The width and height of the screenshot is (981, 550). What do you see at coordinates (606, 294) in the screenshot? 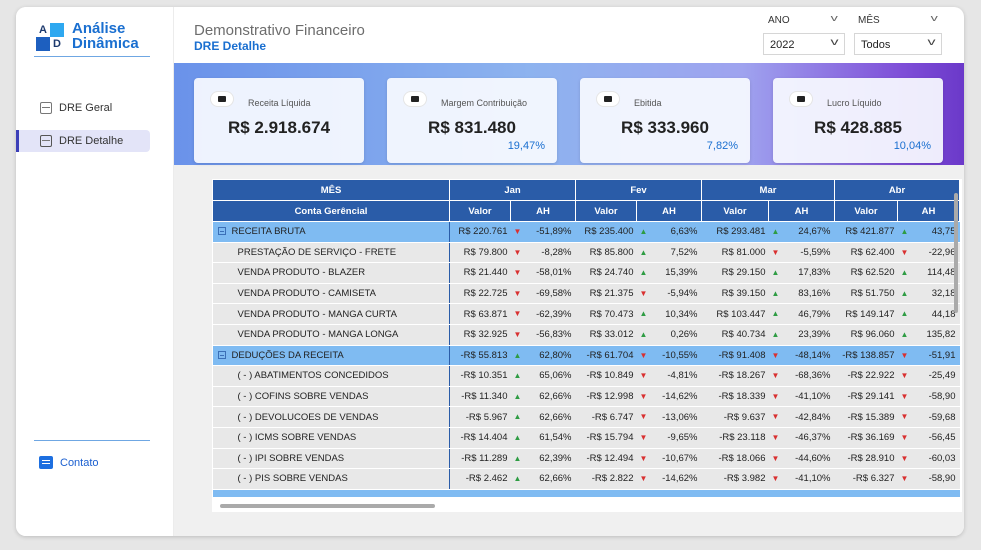
I see `valor-cell: R$ 21.375` at bounding box center [606, 294].